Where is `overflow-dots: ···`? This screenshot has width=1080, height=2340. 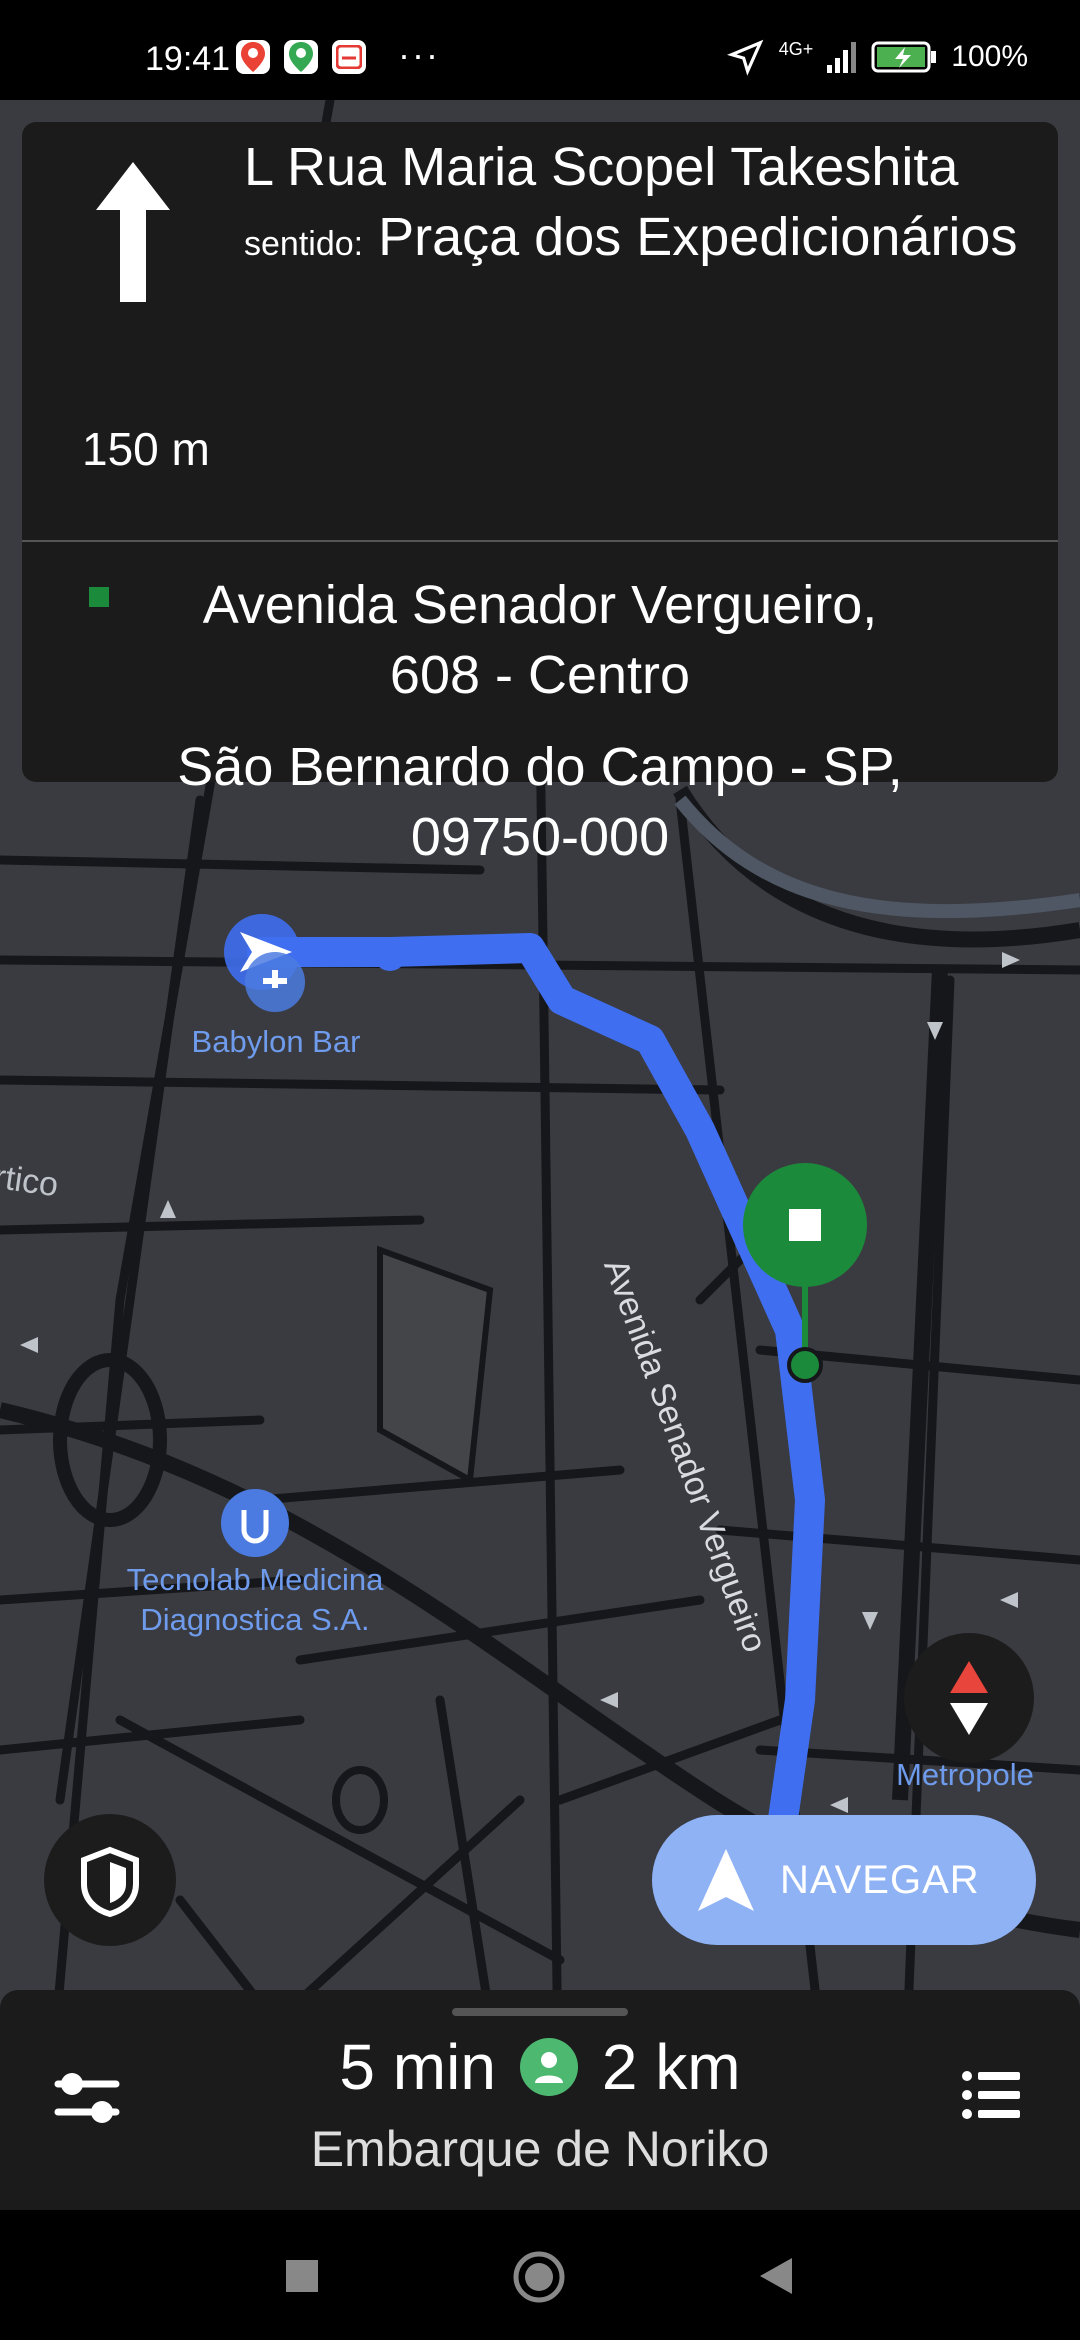 overflow-dots: ··· is located at coordinates (419, 54).